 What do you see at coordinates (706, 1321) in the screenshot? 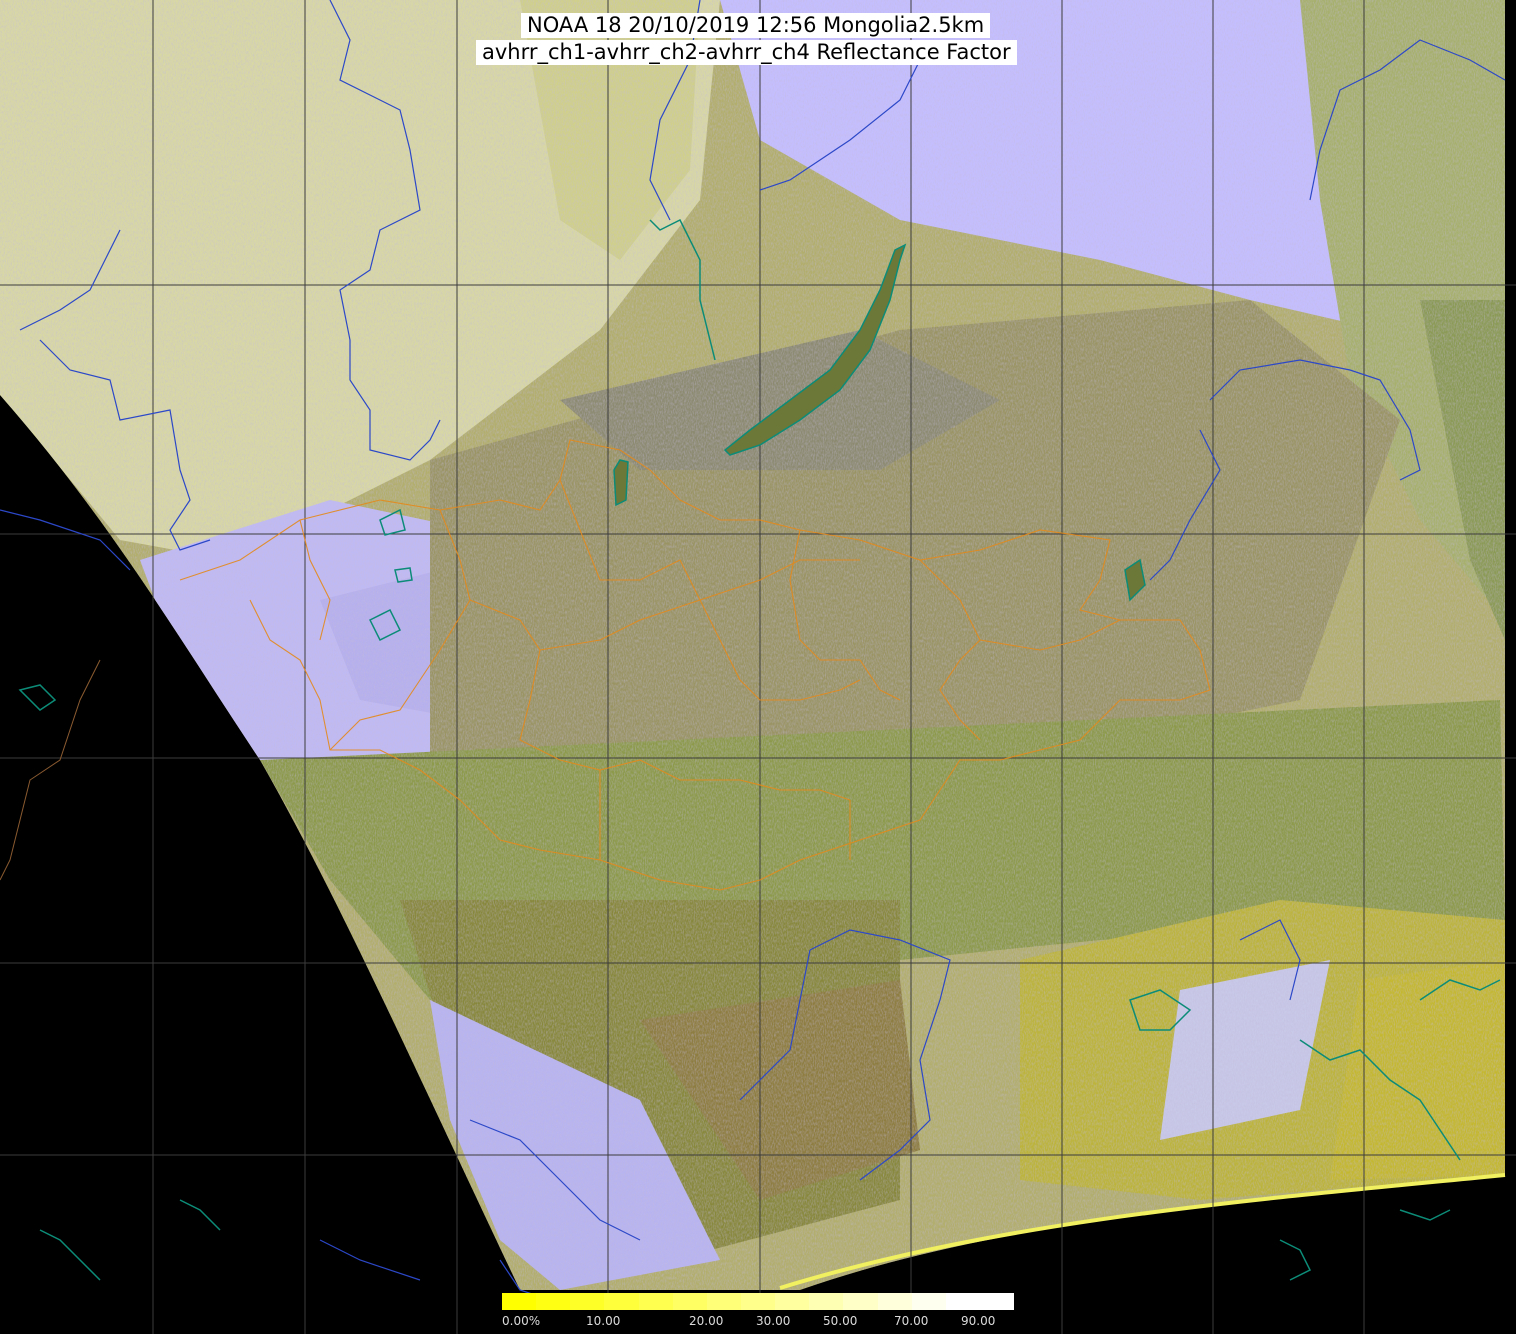
I see `legend-tick: 20.00` at bounding box center [706, 1321].